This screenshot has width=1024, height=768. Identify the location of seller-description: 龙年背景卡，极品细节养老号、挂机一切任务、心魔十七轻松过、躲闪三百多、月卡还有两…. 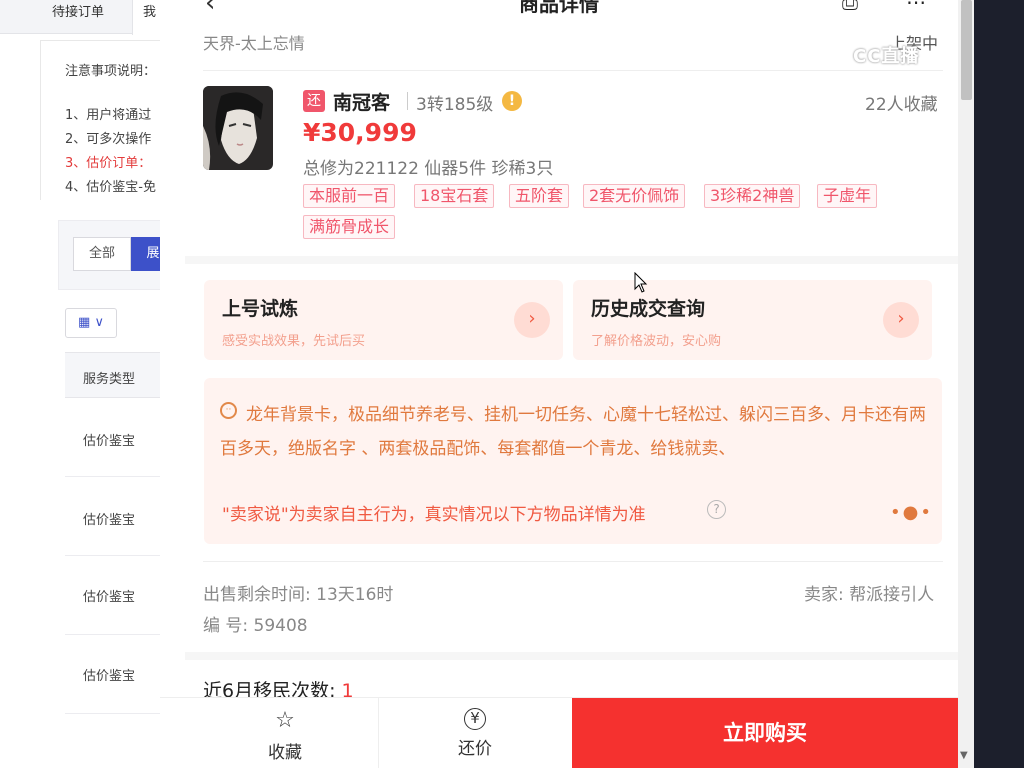
(573, 432).